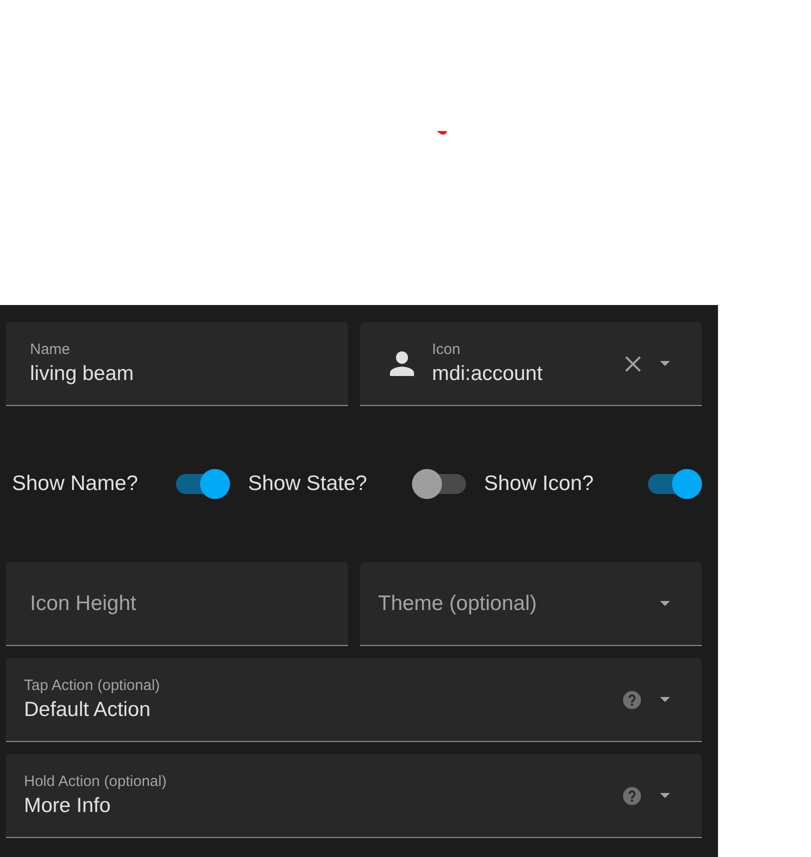 The image size is (811, 857). What do you see at coordinates (50, 349) in the screenshot?
I see `field-label: Name` at bounding box center [50, 349].